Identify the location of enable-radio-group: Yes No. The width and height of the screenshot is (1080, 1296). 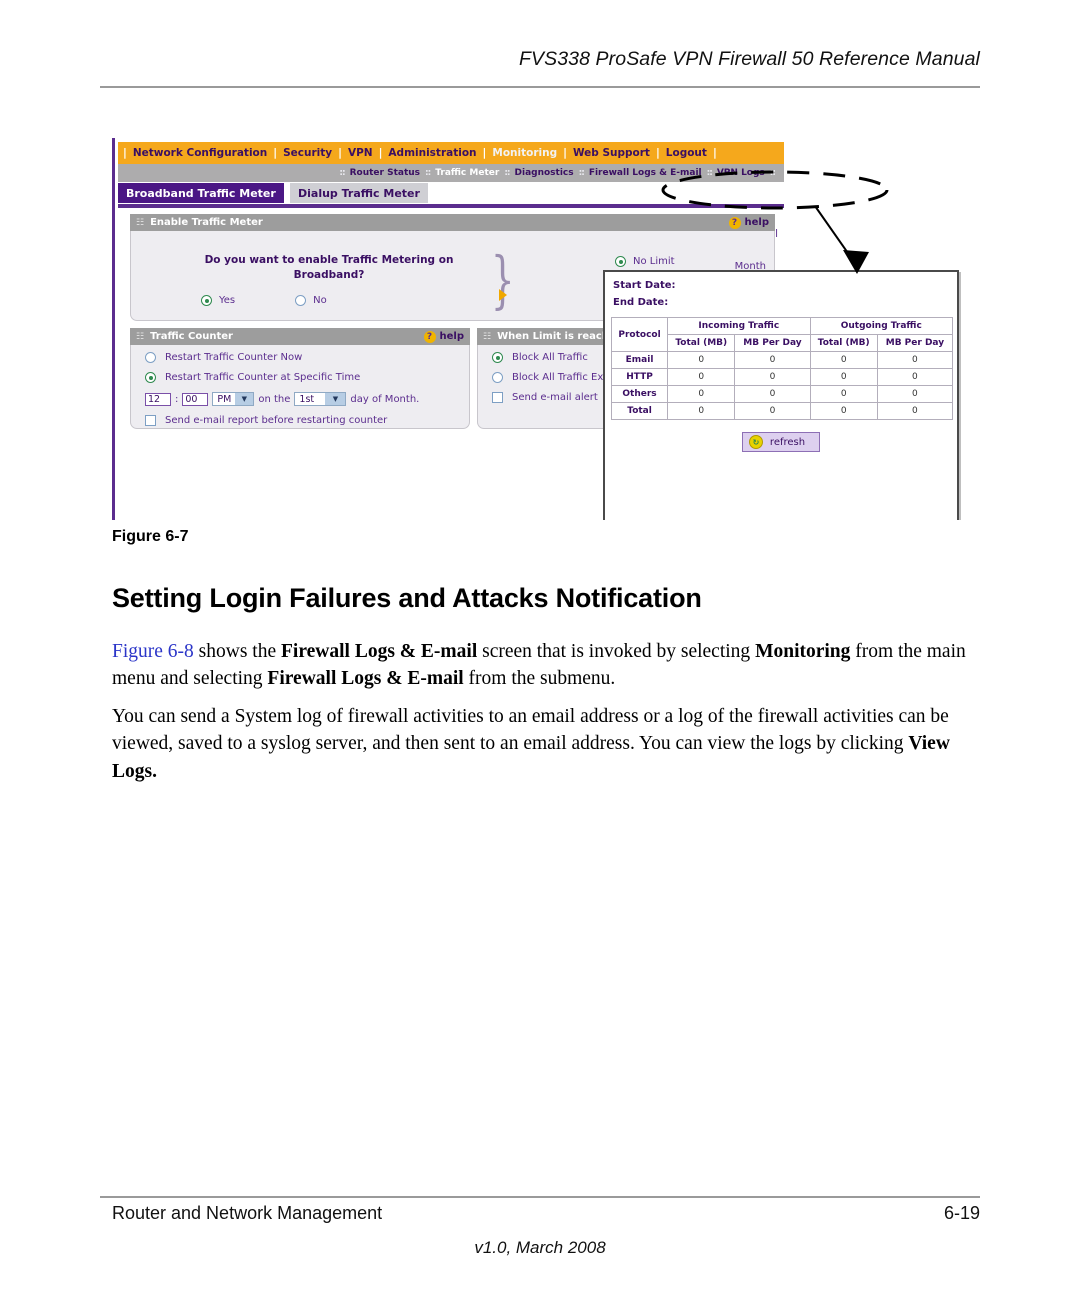
(264, 300).